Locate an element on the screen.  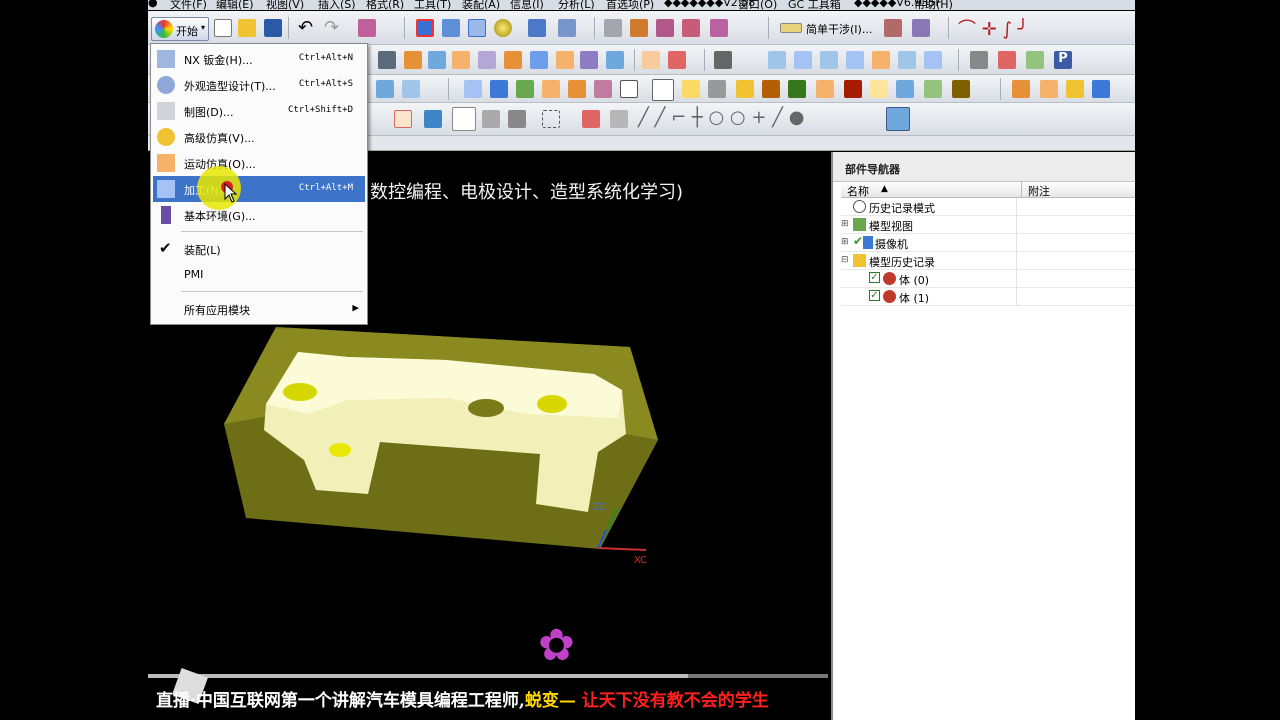
tool-icon-r2 is located at coordinates (879, 89).